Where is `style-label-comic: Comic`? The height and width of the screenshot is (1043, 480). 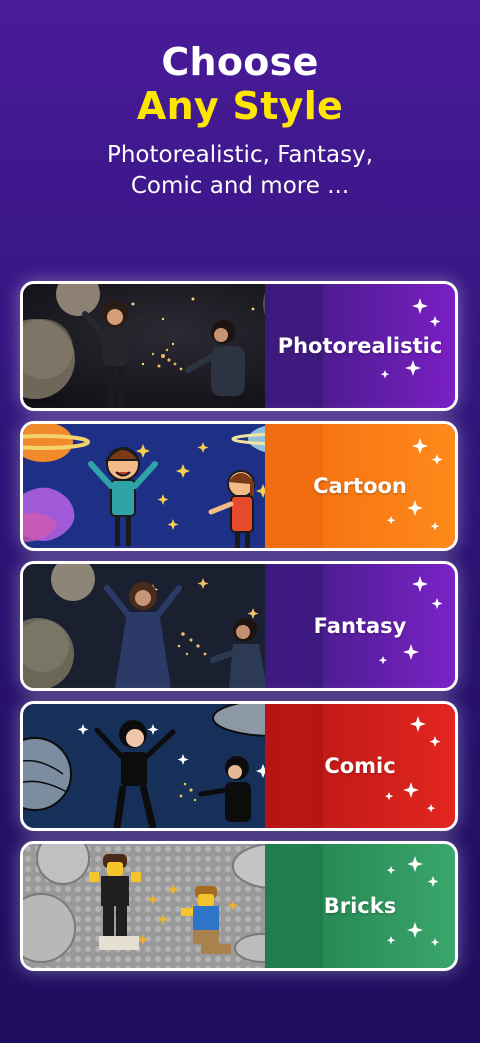
style-label-comic: Comic is located at coordinates (360, 766).